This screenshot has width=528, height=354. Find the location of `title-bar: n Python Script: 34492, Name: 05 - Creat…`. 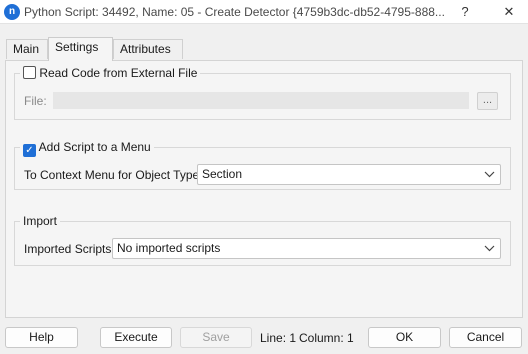

title-bar: n Python Script: 34492, Name: 05 - Creat… is located at coordinates (264, 12).